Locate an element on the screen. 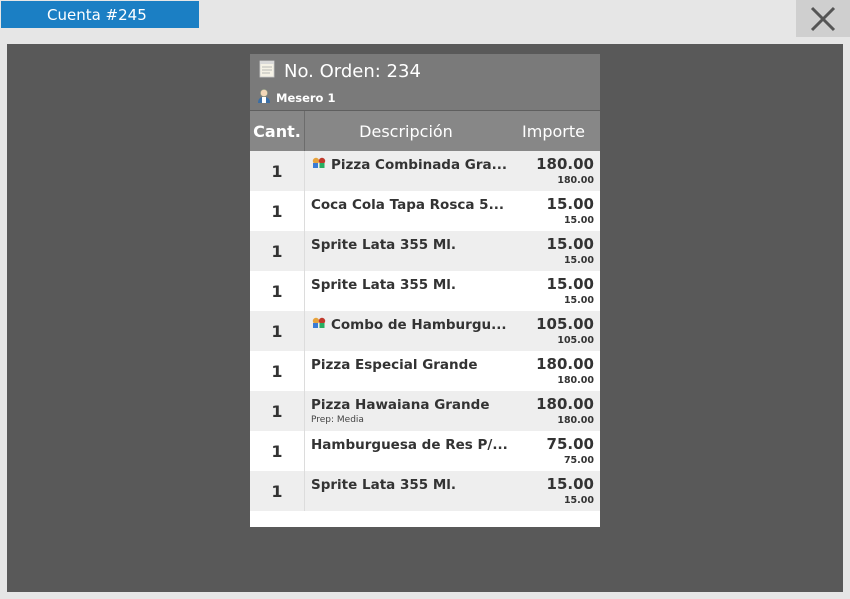 Image resolution: width=850 pixels, height=599 pixels. close-x-icon is located at coordinates (823, 18).